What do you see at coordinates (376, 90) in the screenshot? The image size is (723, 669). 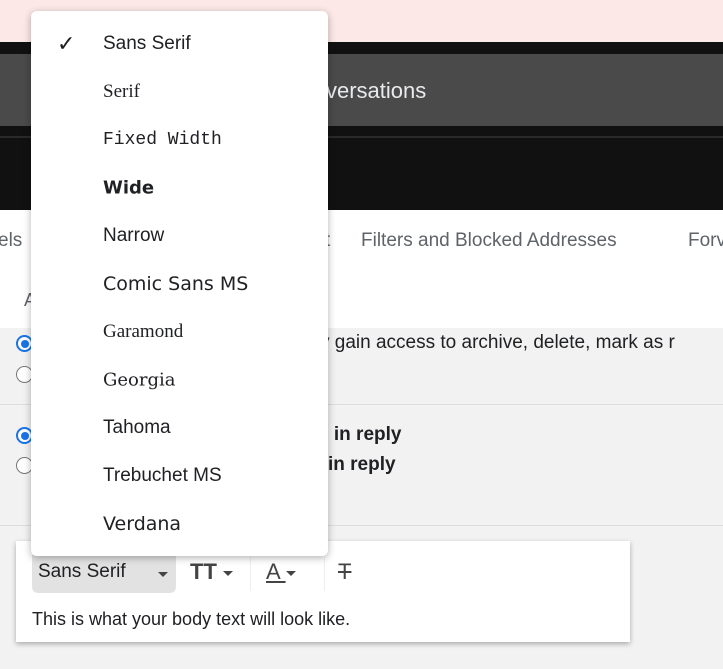 I see `search-text: versations` at bounding box center [376, 90].